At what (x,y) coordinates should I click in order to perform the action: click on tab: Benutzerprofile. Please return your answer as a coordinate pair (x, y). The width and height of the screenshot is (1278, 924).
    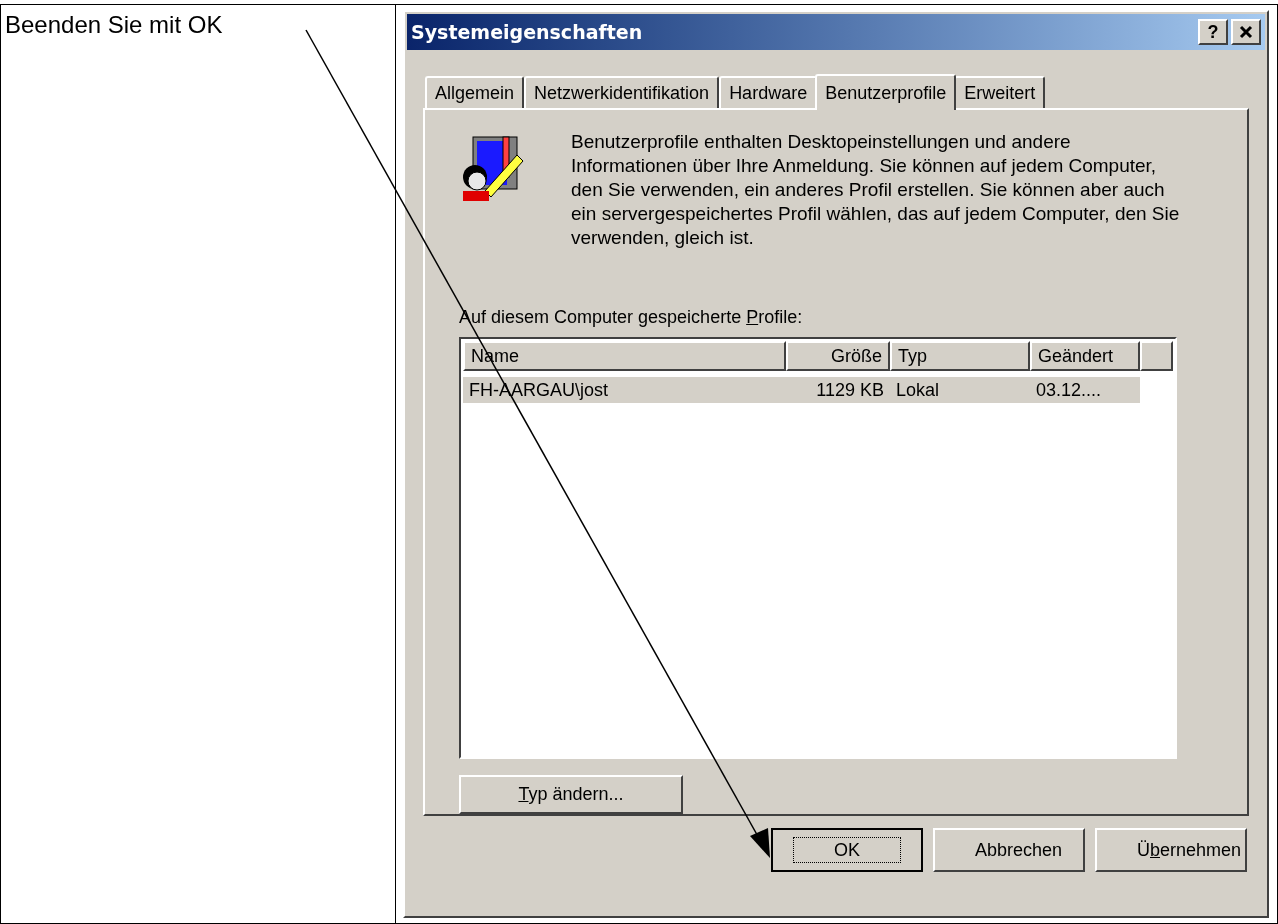
    Looking at the image, I should click on (886, 92).